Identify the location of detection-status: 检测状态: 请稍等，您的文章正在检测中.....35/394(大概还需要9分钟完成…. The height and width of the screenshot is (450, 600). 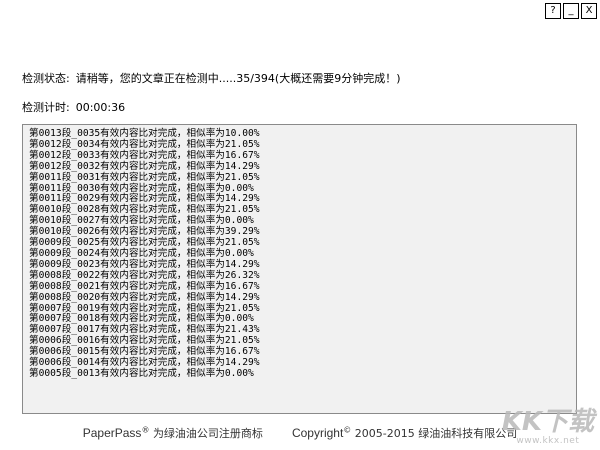
(211, 78).